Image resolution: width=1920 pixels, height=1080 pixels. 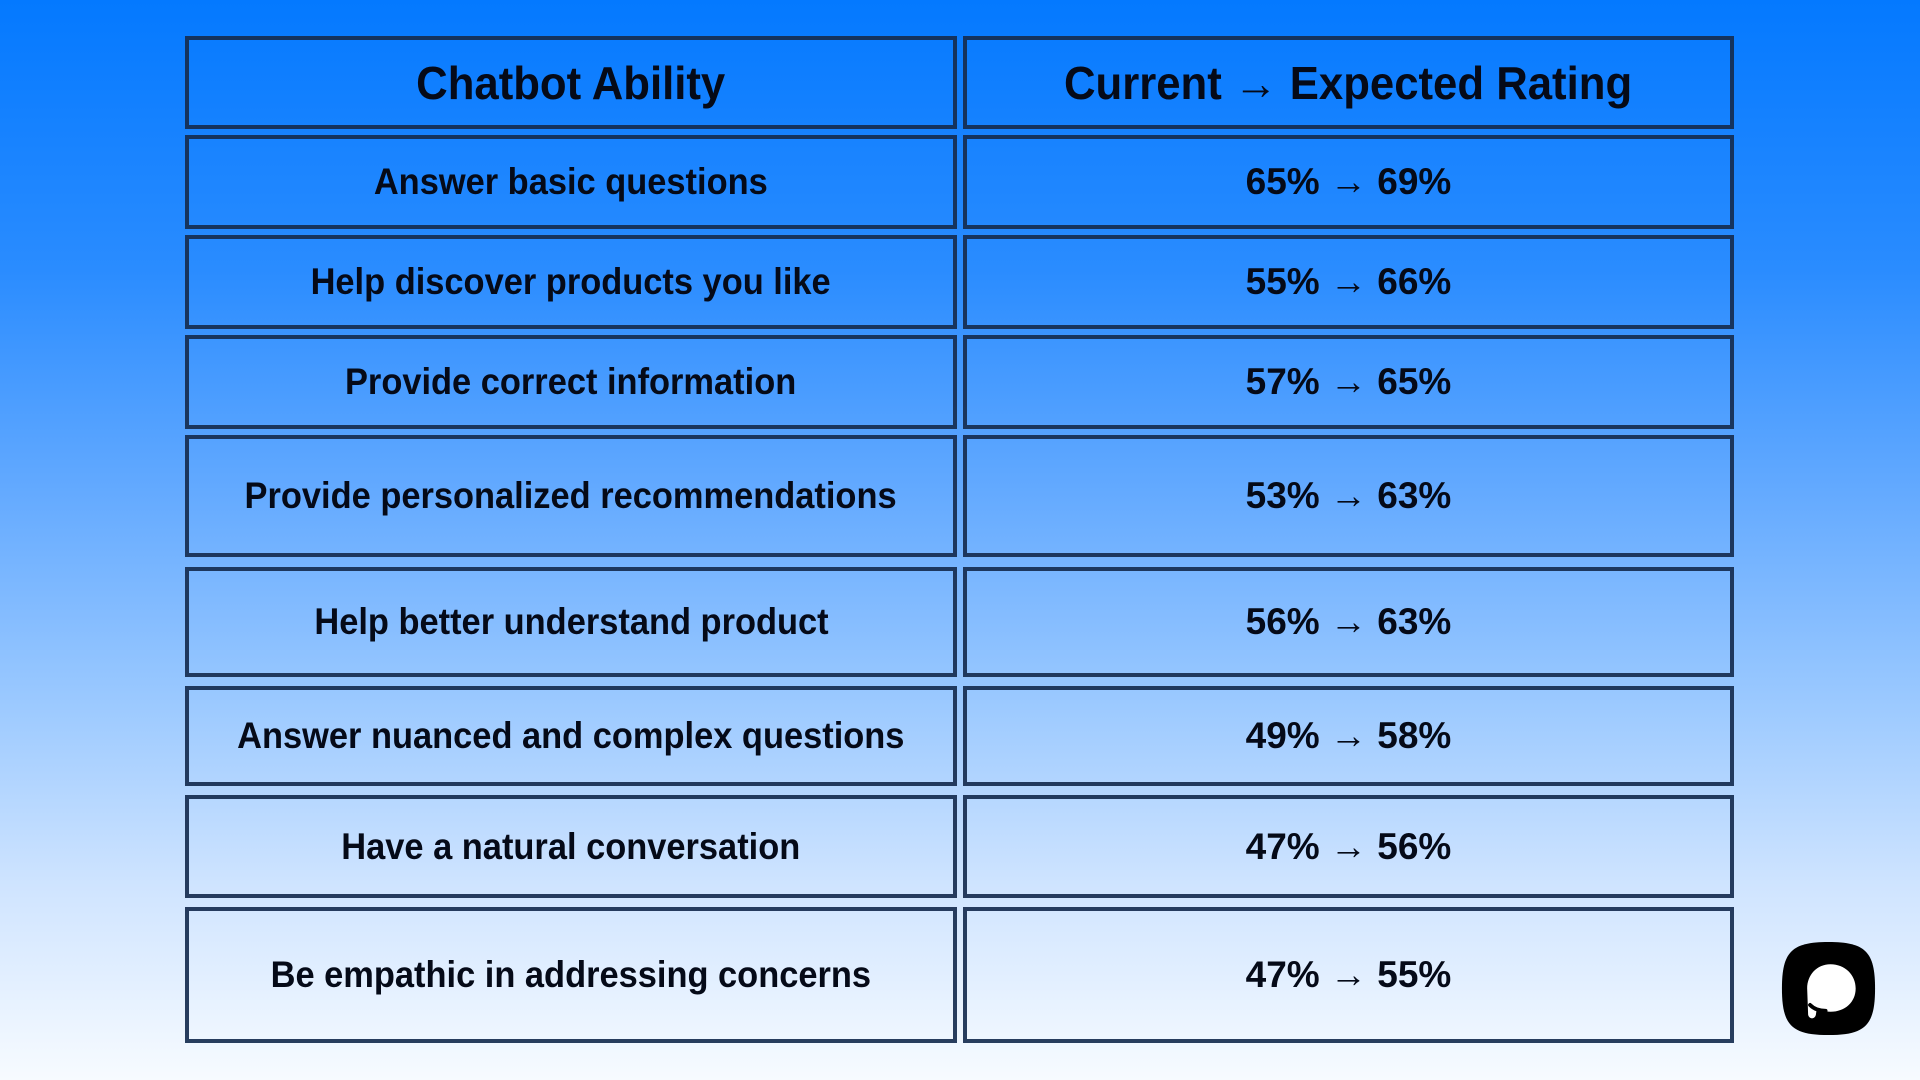 I want to click on table-row-ability: Answer nuanced and complex questions, so click(x=571, y=736).